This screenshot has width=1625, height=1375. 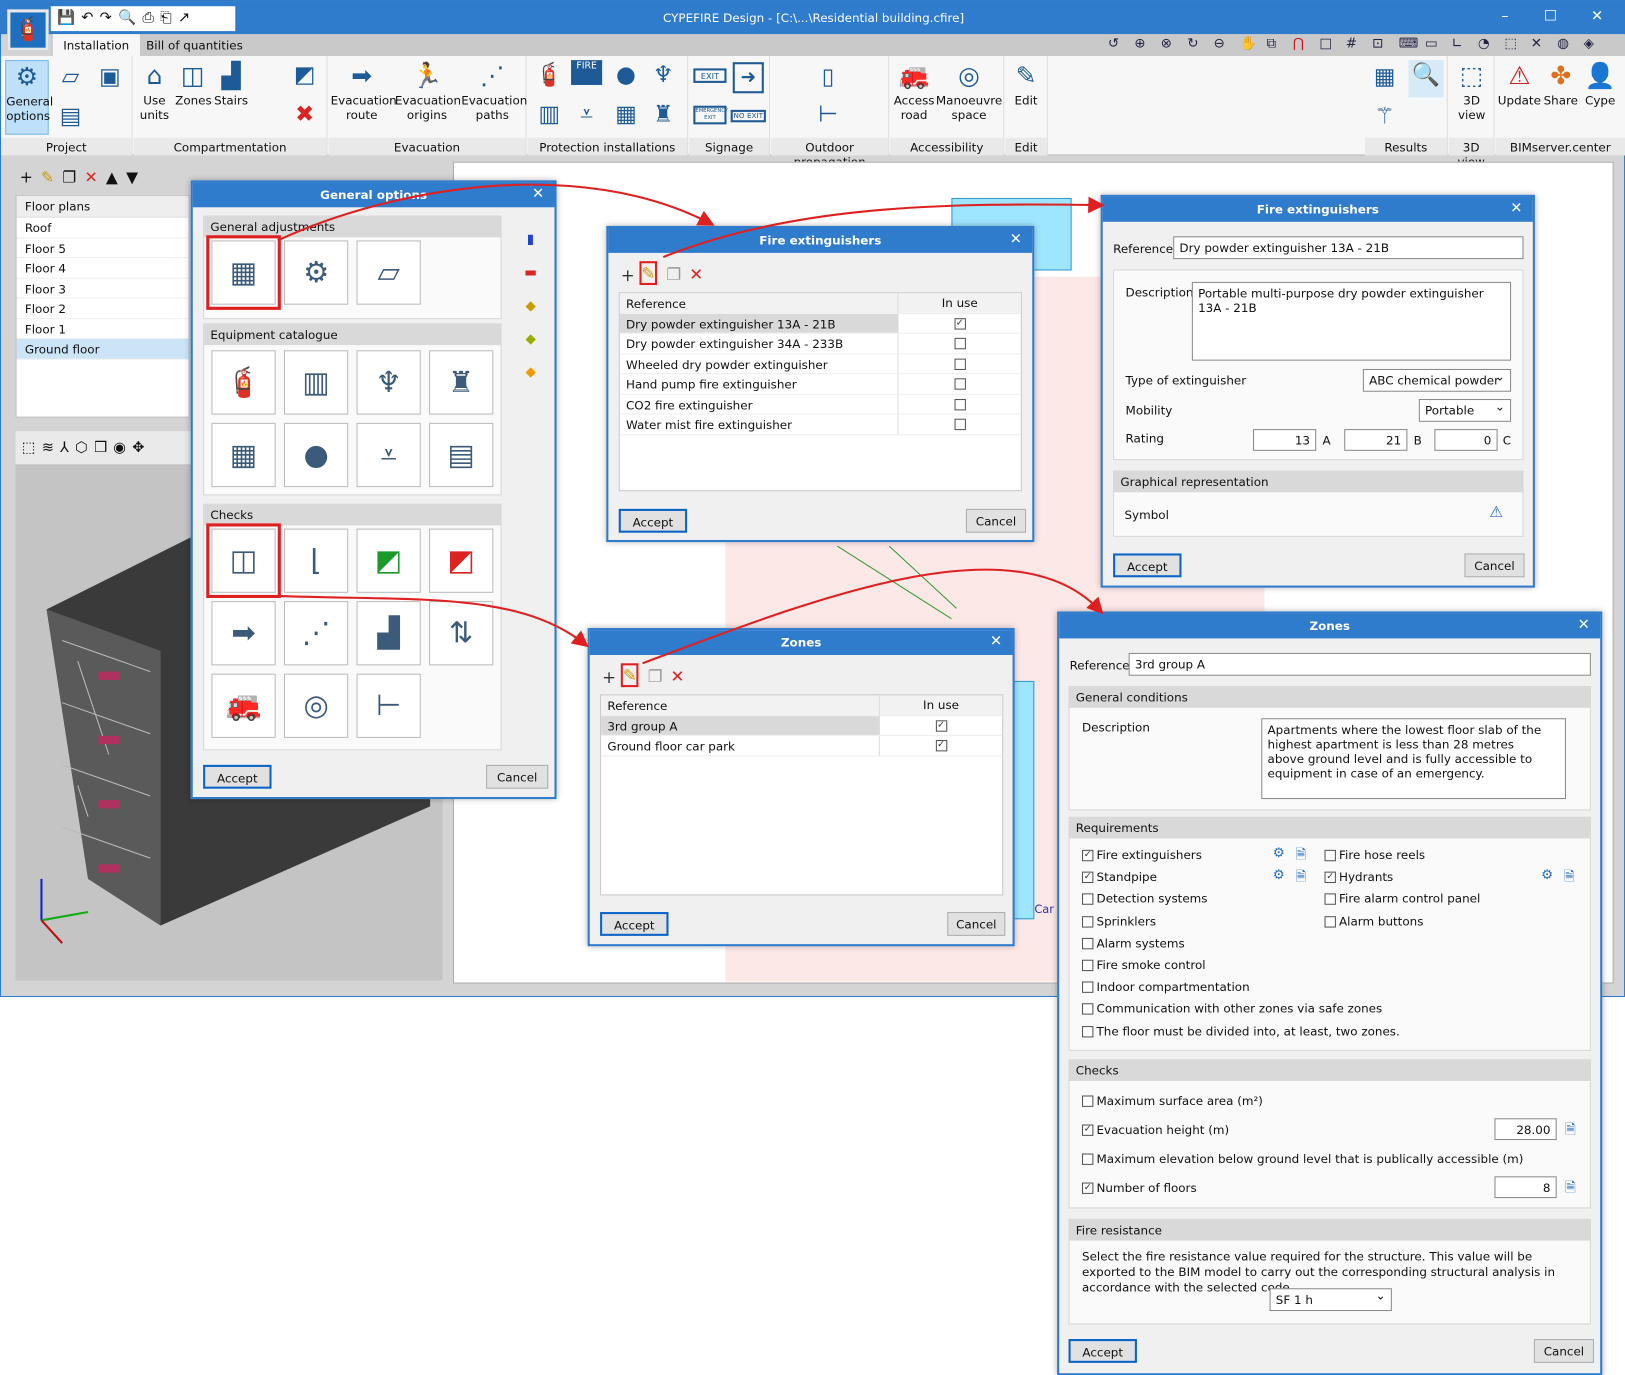 I want to click on requirement-item: Fire hose reels, so click(x=1374, y=855).